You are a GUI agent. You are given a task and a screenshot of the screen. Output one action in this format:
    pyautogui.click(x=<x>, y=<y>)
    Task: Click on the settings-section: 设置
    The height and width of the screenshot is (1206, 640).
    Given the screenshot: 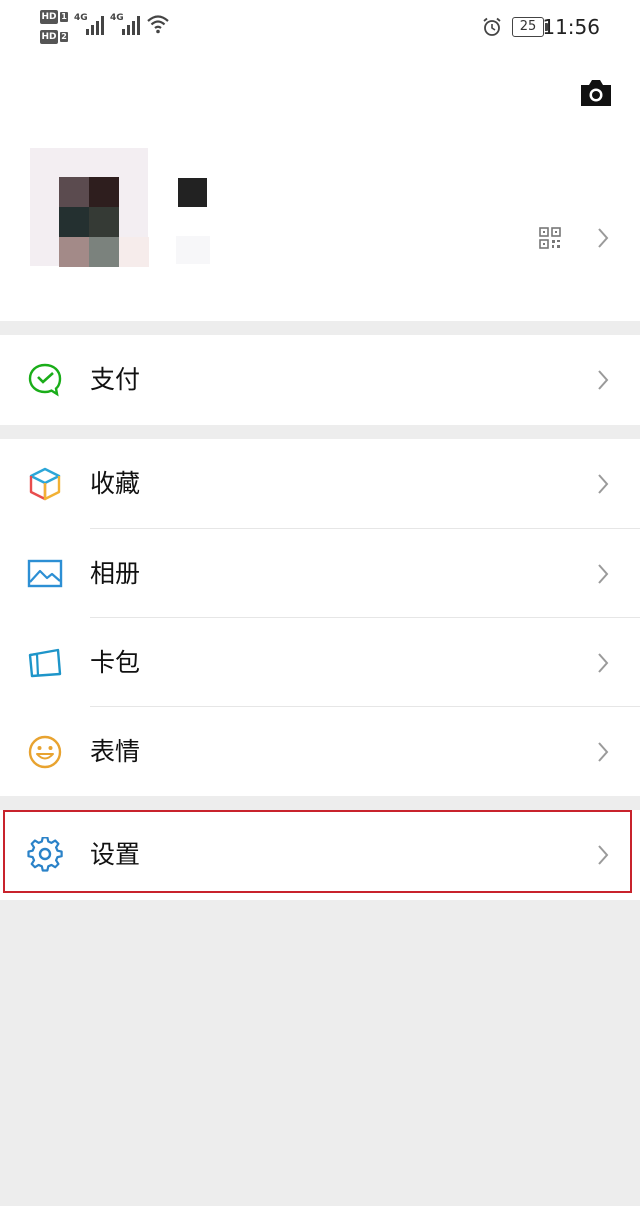 What is the action you would take?
    pyautogui.click(x=320, y=855)
    